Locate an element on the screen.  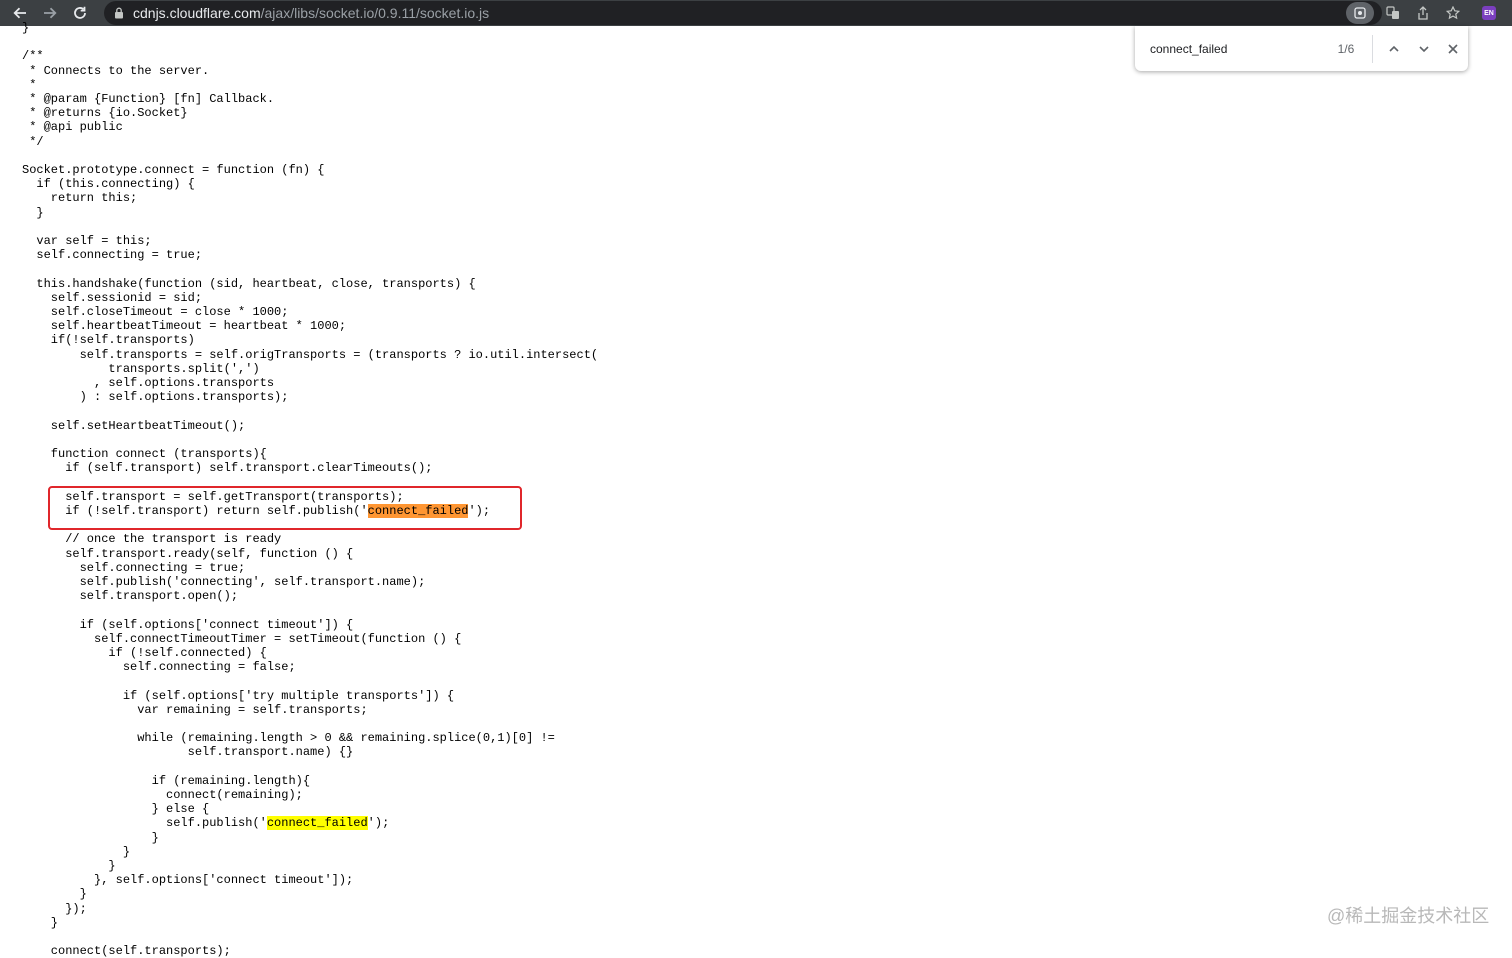
google-lens-icon is located at coordinates (1360, 13).